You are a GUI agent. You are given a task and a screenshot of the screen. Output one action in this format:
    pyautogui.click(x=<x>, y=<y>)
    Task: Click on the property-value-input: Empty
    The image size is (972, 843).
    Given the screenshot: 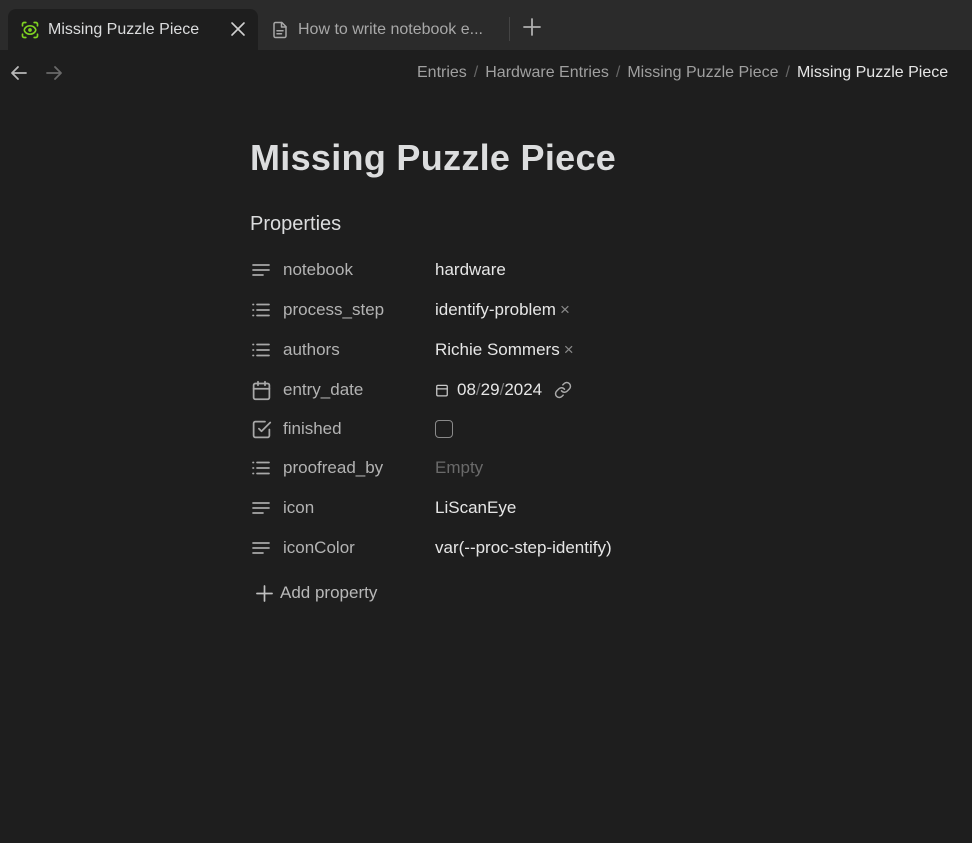 What is the action you would take?
    pyautogui.click(x=459, y=468)
    